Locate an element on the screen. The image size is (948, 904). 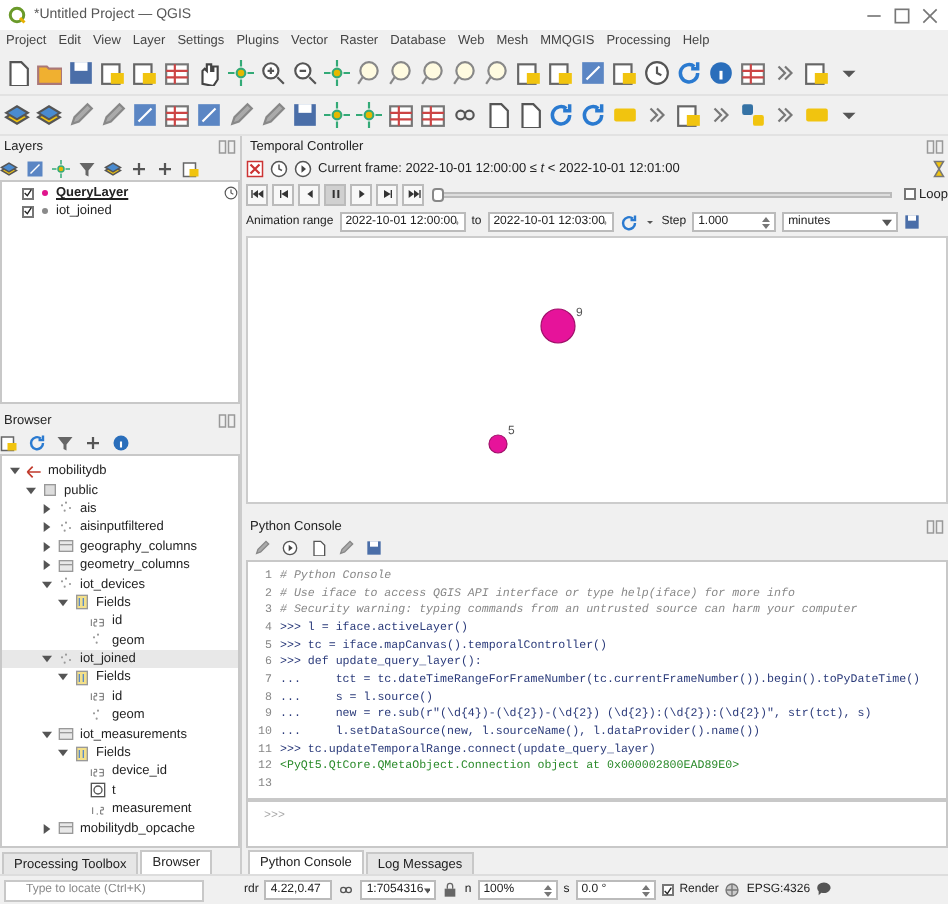
skip-to-start-button is located at coordinates (257, 194).